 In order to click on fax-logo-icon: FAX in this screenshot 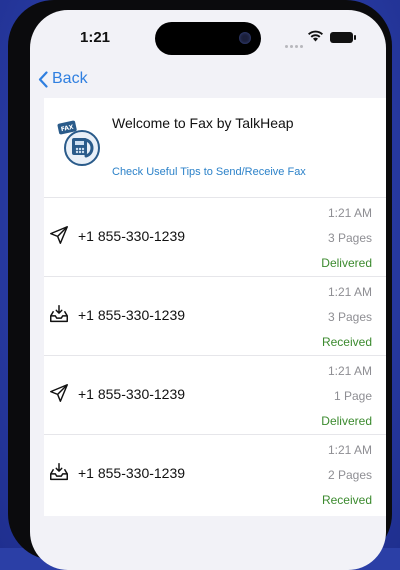, I will do `click(78, 143)`.